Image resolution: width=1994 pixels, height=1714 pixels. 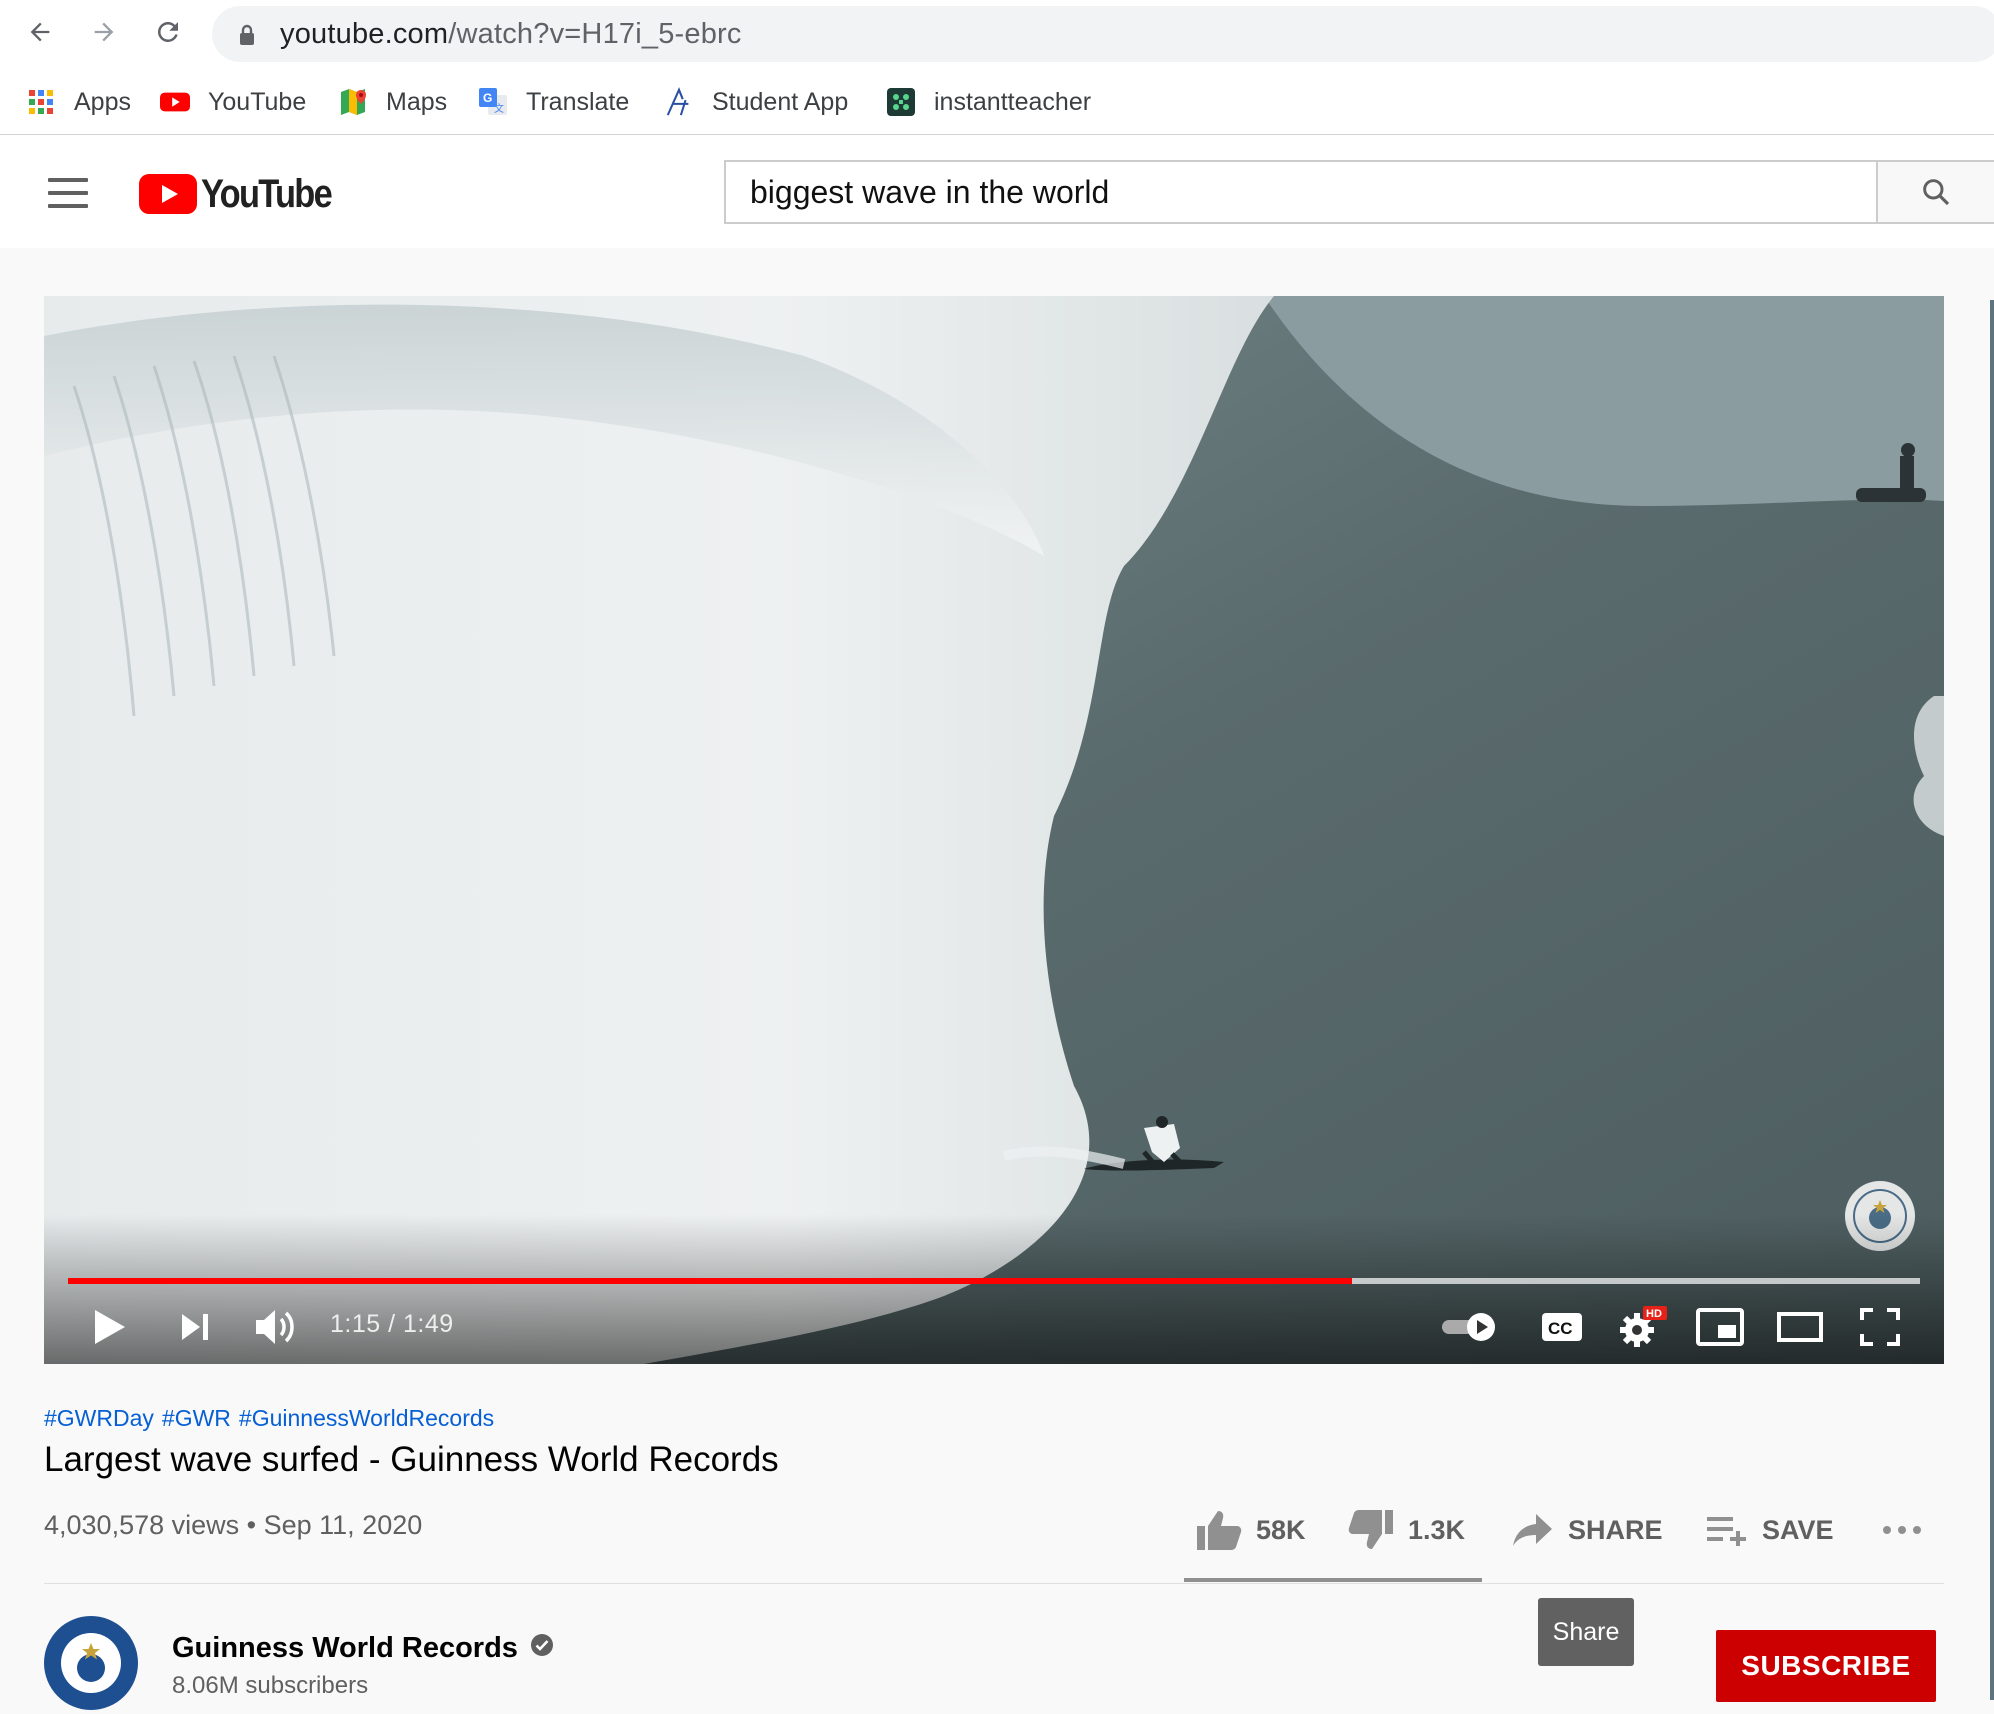 I want to click on youtube-masthead: YouTube, so click(x=997, y=191).